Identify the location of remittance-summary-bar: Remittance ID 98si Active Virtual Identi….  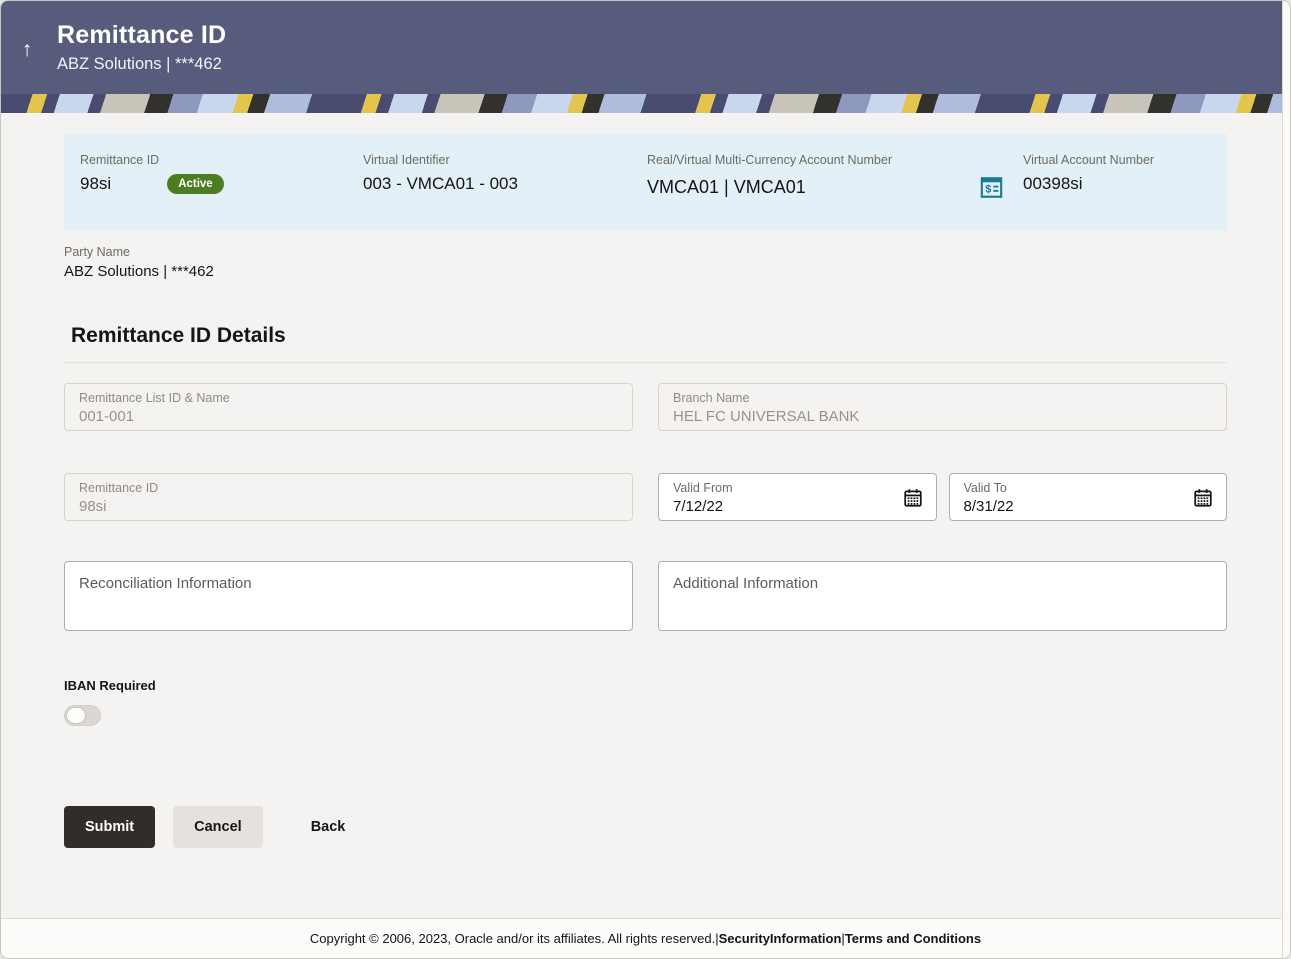
(645, 182).